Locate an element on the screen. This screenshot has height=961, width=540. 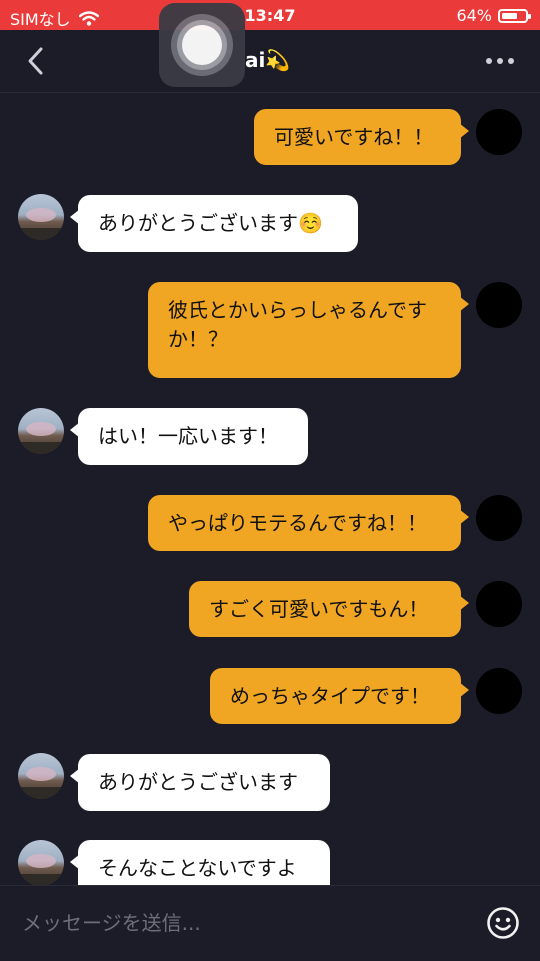
status-bar: SIMなし 13:47 64% is located at coordinates (270, 15).